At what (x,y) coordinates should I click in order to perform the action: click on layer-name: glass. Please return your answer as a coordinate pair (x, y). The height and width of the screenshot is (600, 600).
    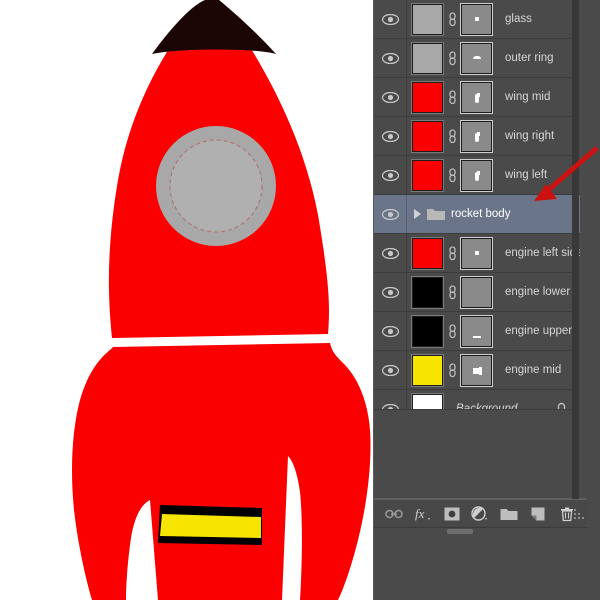
    Looking at the image, I should click on (518, 19).